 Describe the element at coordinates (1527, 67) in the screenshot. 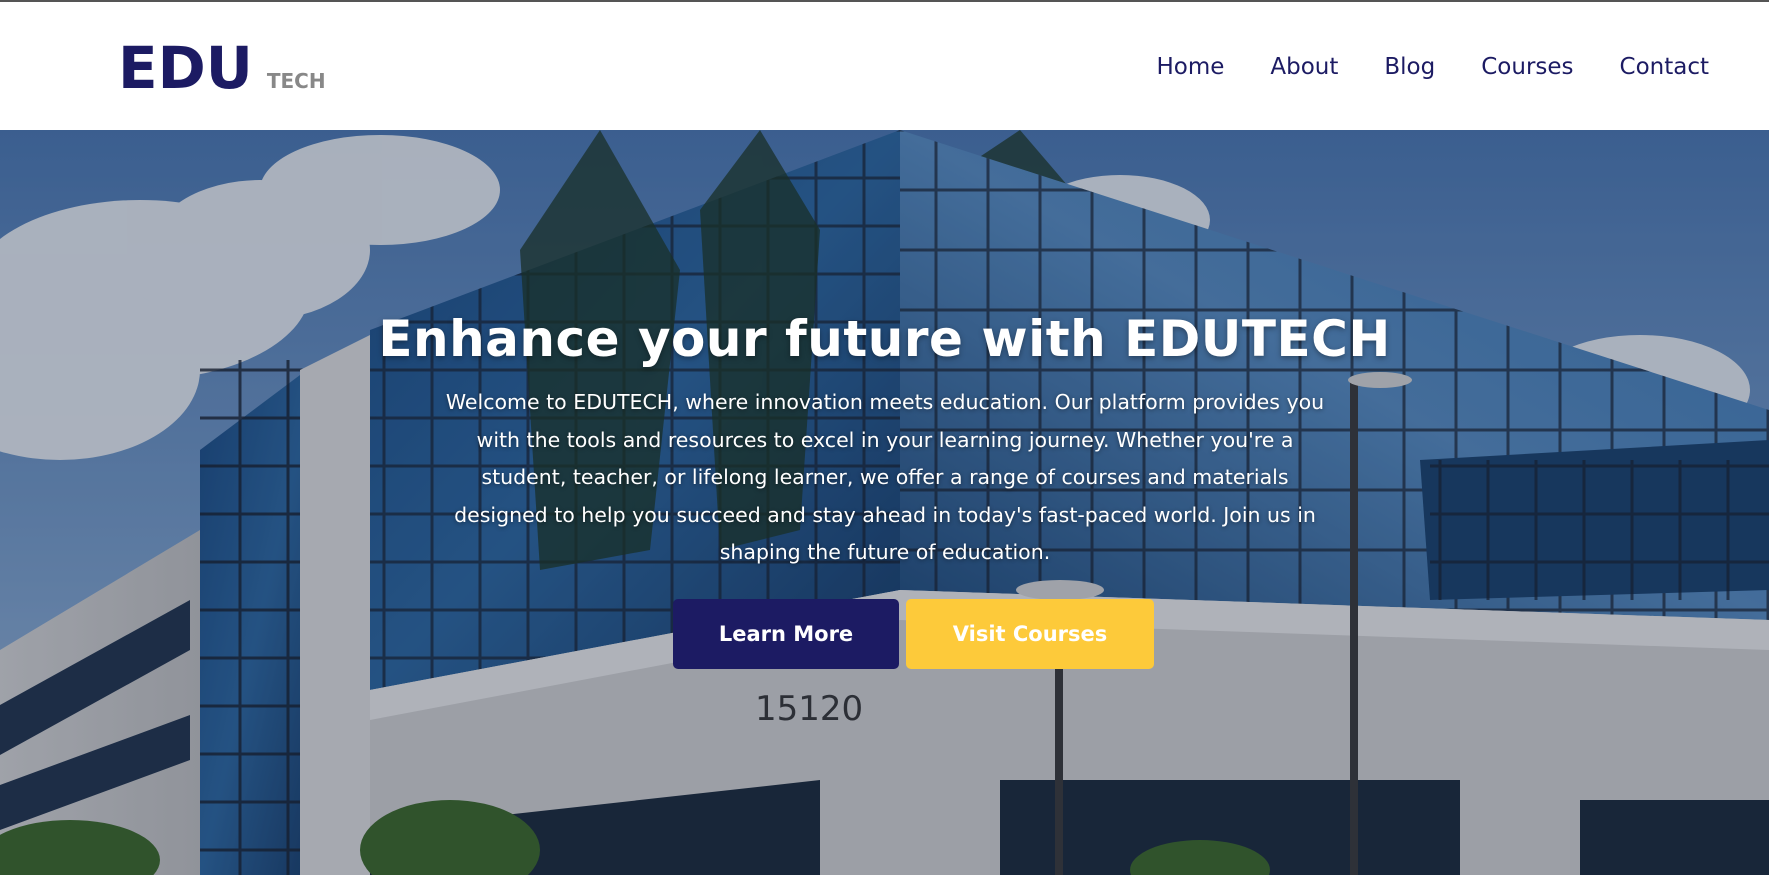

I see `nav-link-courses: Courses` at that location.